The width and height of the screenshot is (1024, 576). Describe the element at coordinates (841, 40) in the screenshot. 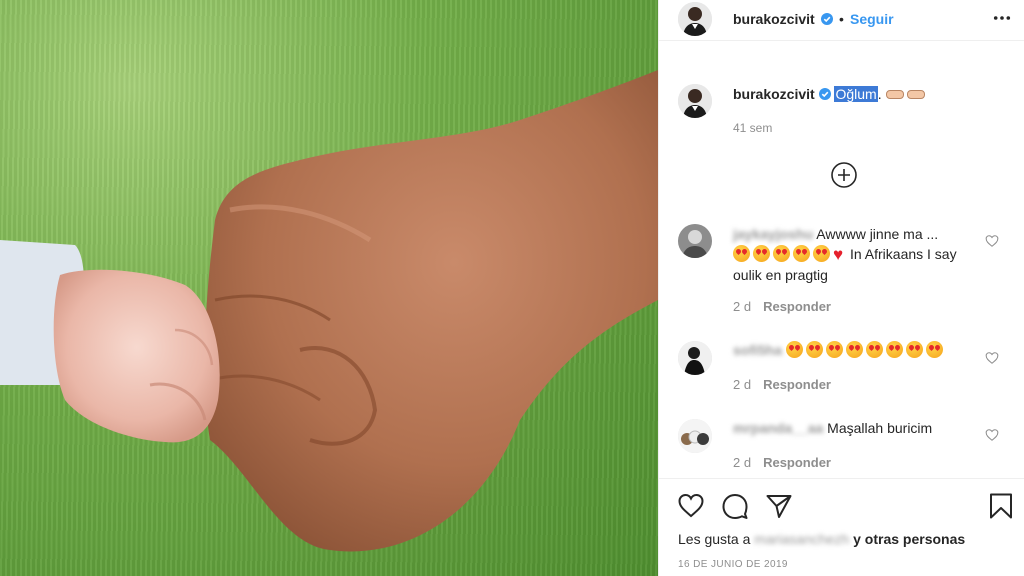

I see `header-divider` at that location.